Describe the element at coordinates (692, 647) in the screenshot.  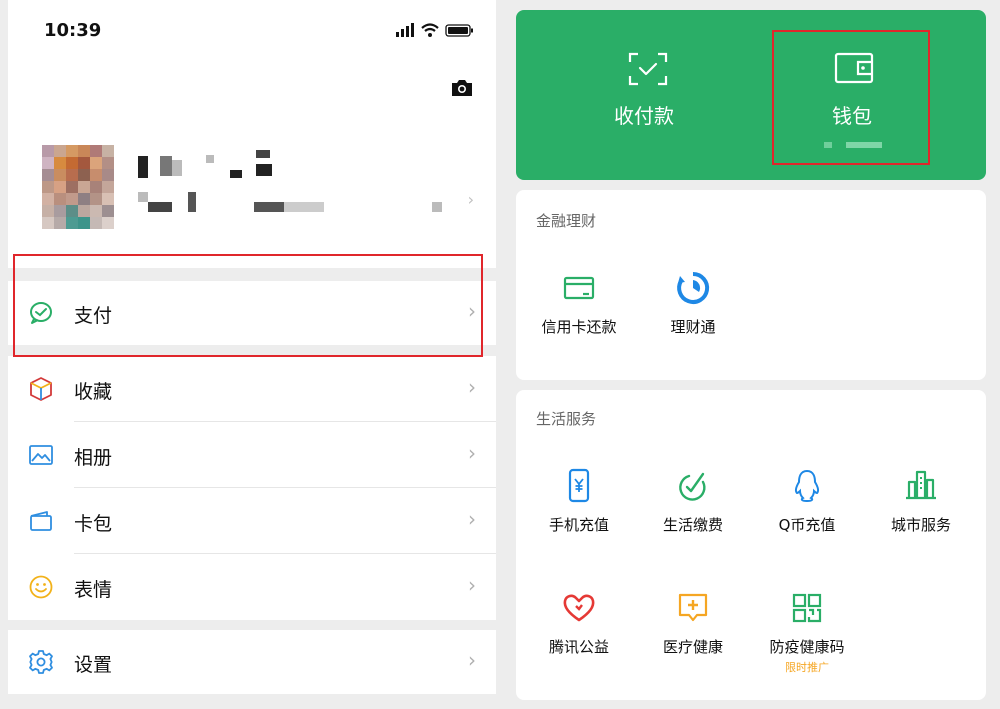
I see `service-label: 医疗健康` at that location.